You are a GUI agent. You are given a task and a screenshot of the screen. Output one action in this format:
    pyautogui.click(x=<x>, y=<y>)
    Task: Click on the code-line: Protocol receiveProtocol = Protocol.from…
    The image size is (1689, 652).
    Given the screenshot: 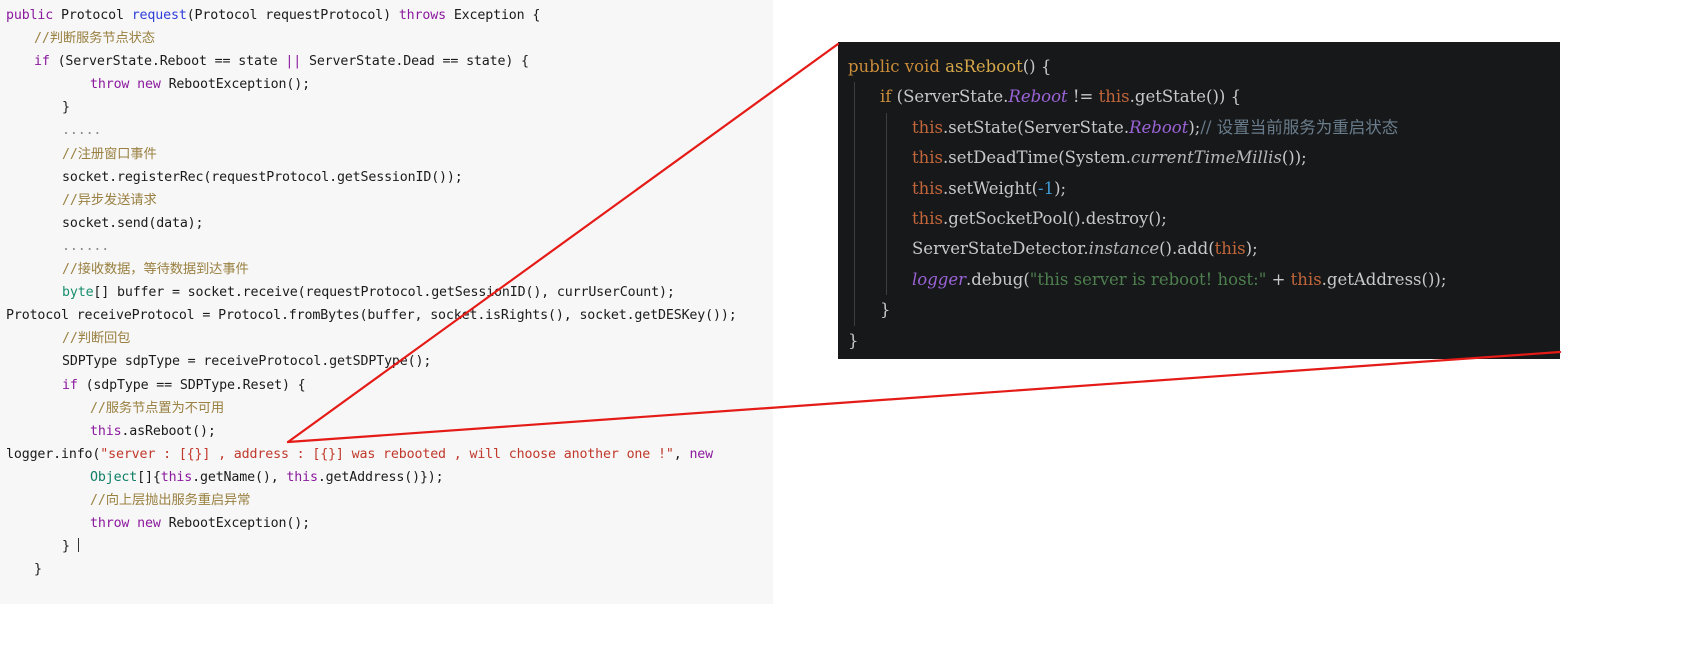 What is the action you would take?
    pyautogui.click(x=389, y=315)
    